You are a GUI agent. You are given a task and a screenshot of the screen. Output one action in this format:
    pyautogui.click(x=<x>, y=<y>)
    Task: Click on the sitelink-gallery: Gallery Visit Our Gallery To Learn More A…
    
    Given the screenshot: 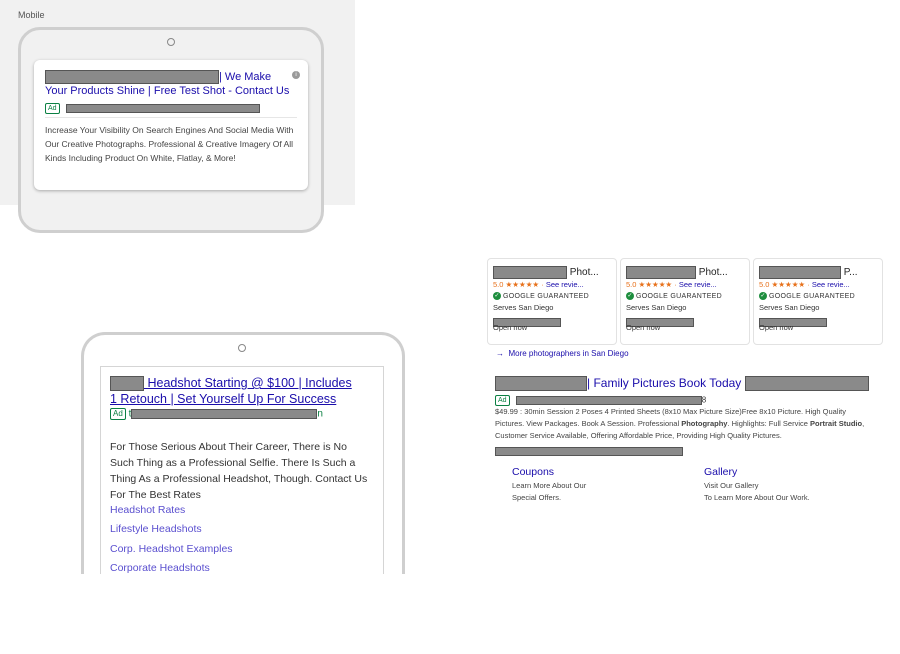 What is the action you would take?
    pyautogui.click(x=757, y=485)
    